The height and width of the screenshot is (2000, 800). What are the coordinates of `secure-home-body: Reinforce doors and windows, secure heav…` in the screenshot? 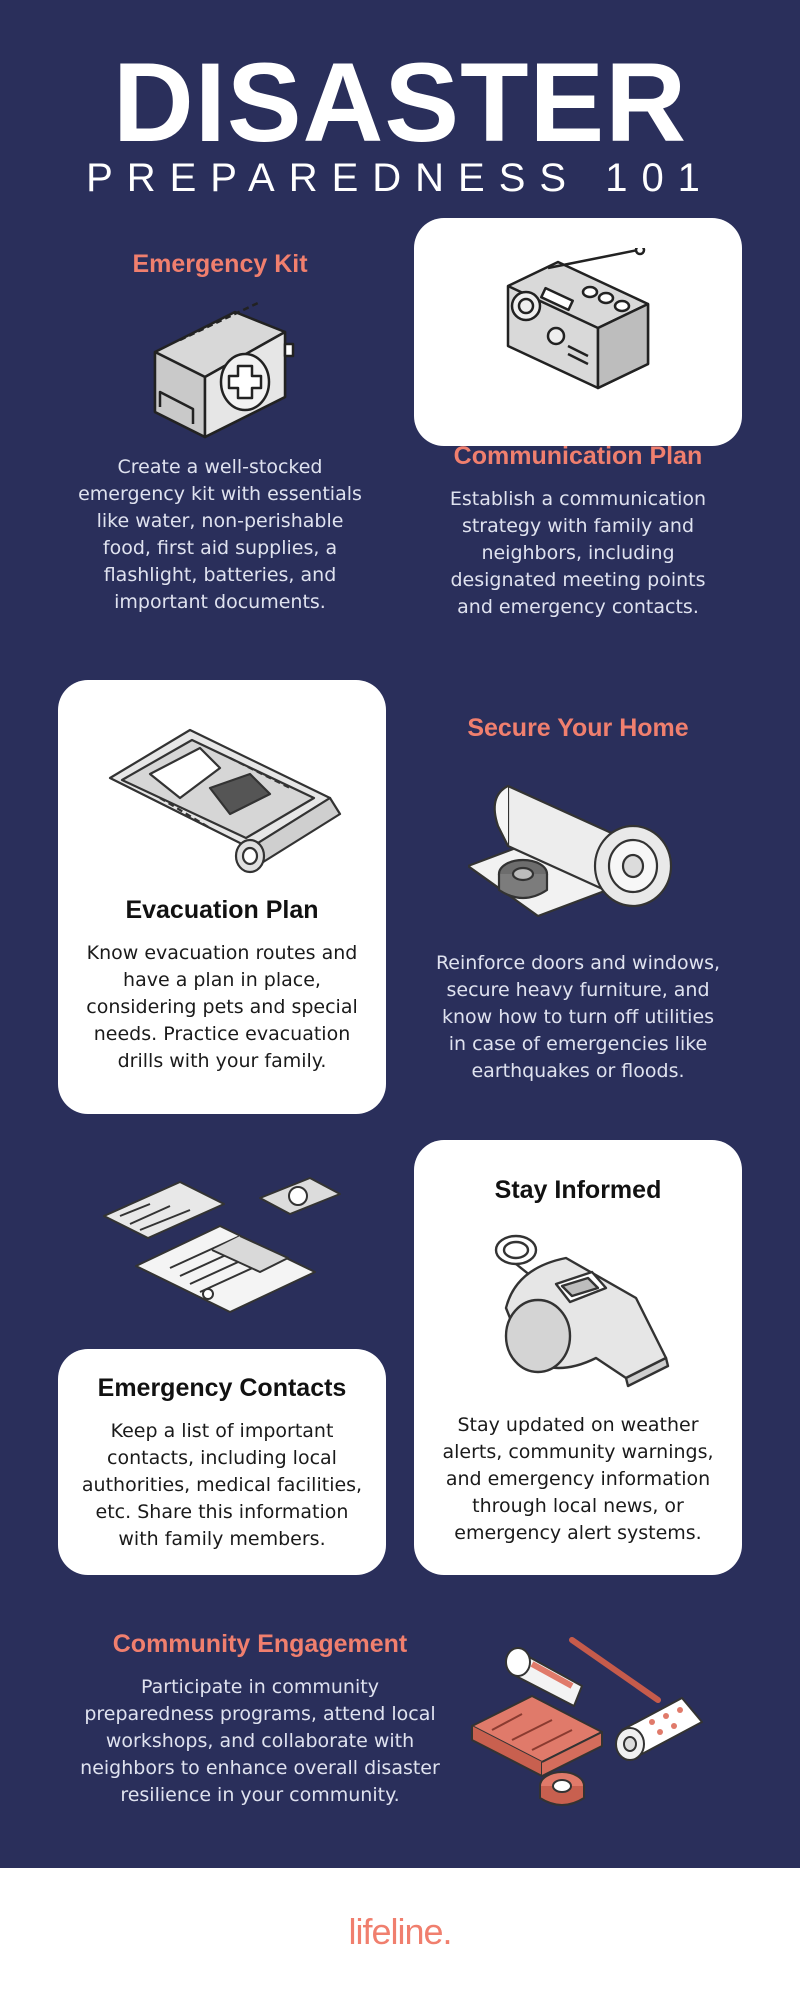 It's located at (578, 1017).